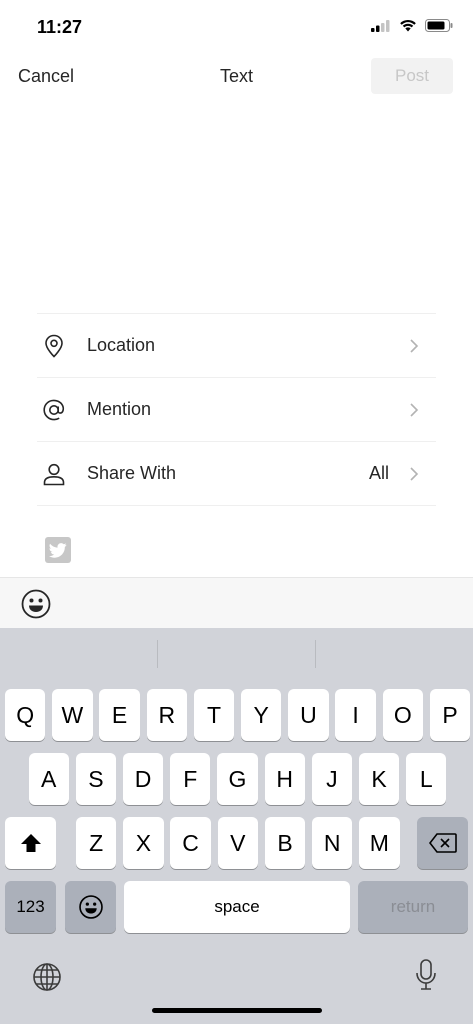  I want to click on emoji-key, so click(90, 907).